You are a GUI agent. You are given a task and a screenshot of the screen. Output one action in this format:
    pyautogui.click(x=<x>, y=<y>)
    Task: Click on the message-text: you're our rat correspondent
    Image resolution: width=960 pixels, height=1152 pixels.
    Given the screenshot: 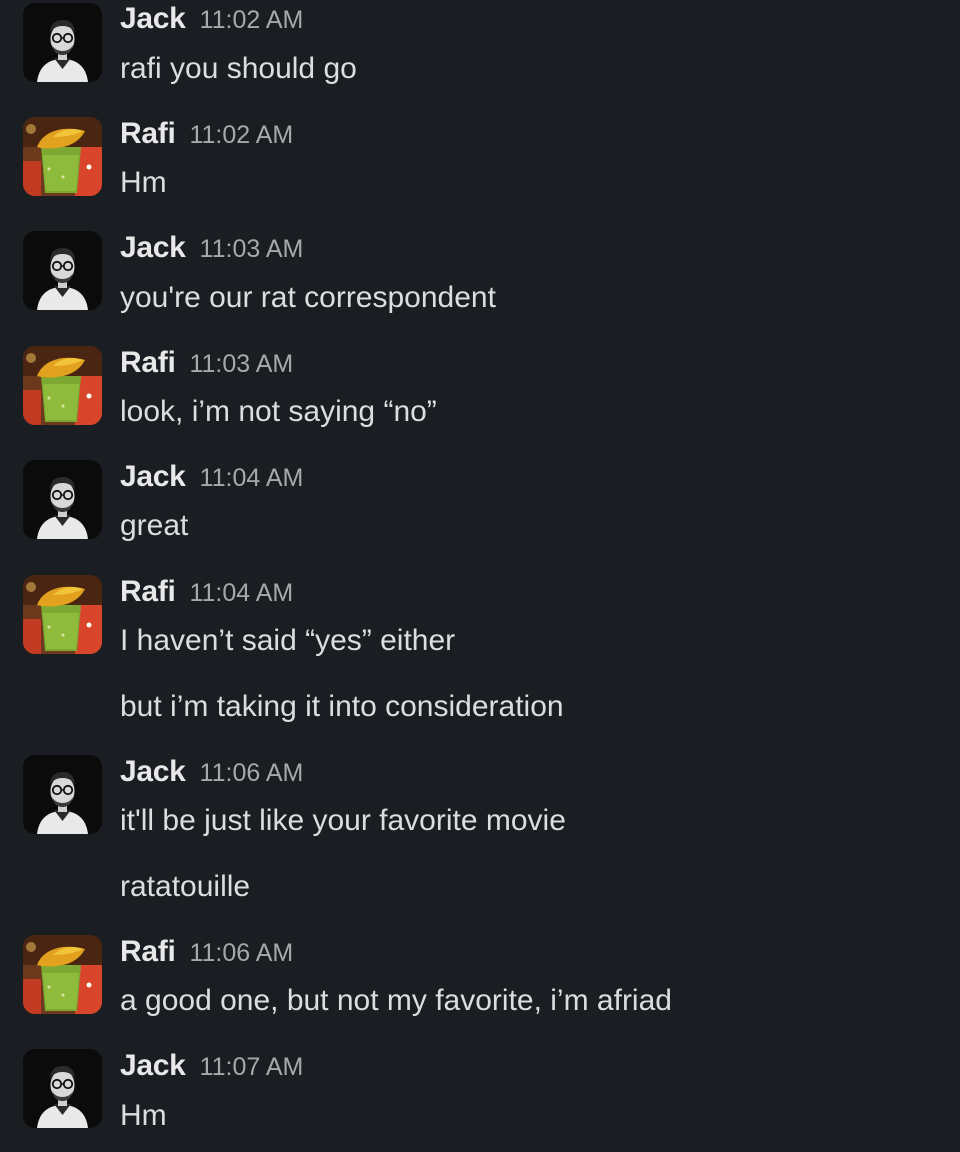 What is the action you would take?
    pyautogui.click(x=308, y=297)
    